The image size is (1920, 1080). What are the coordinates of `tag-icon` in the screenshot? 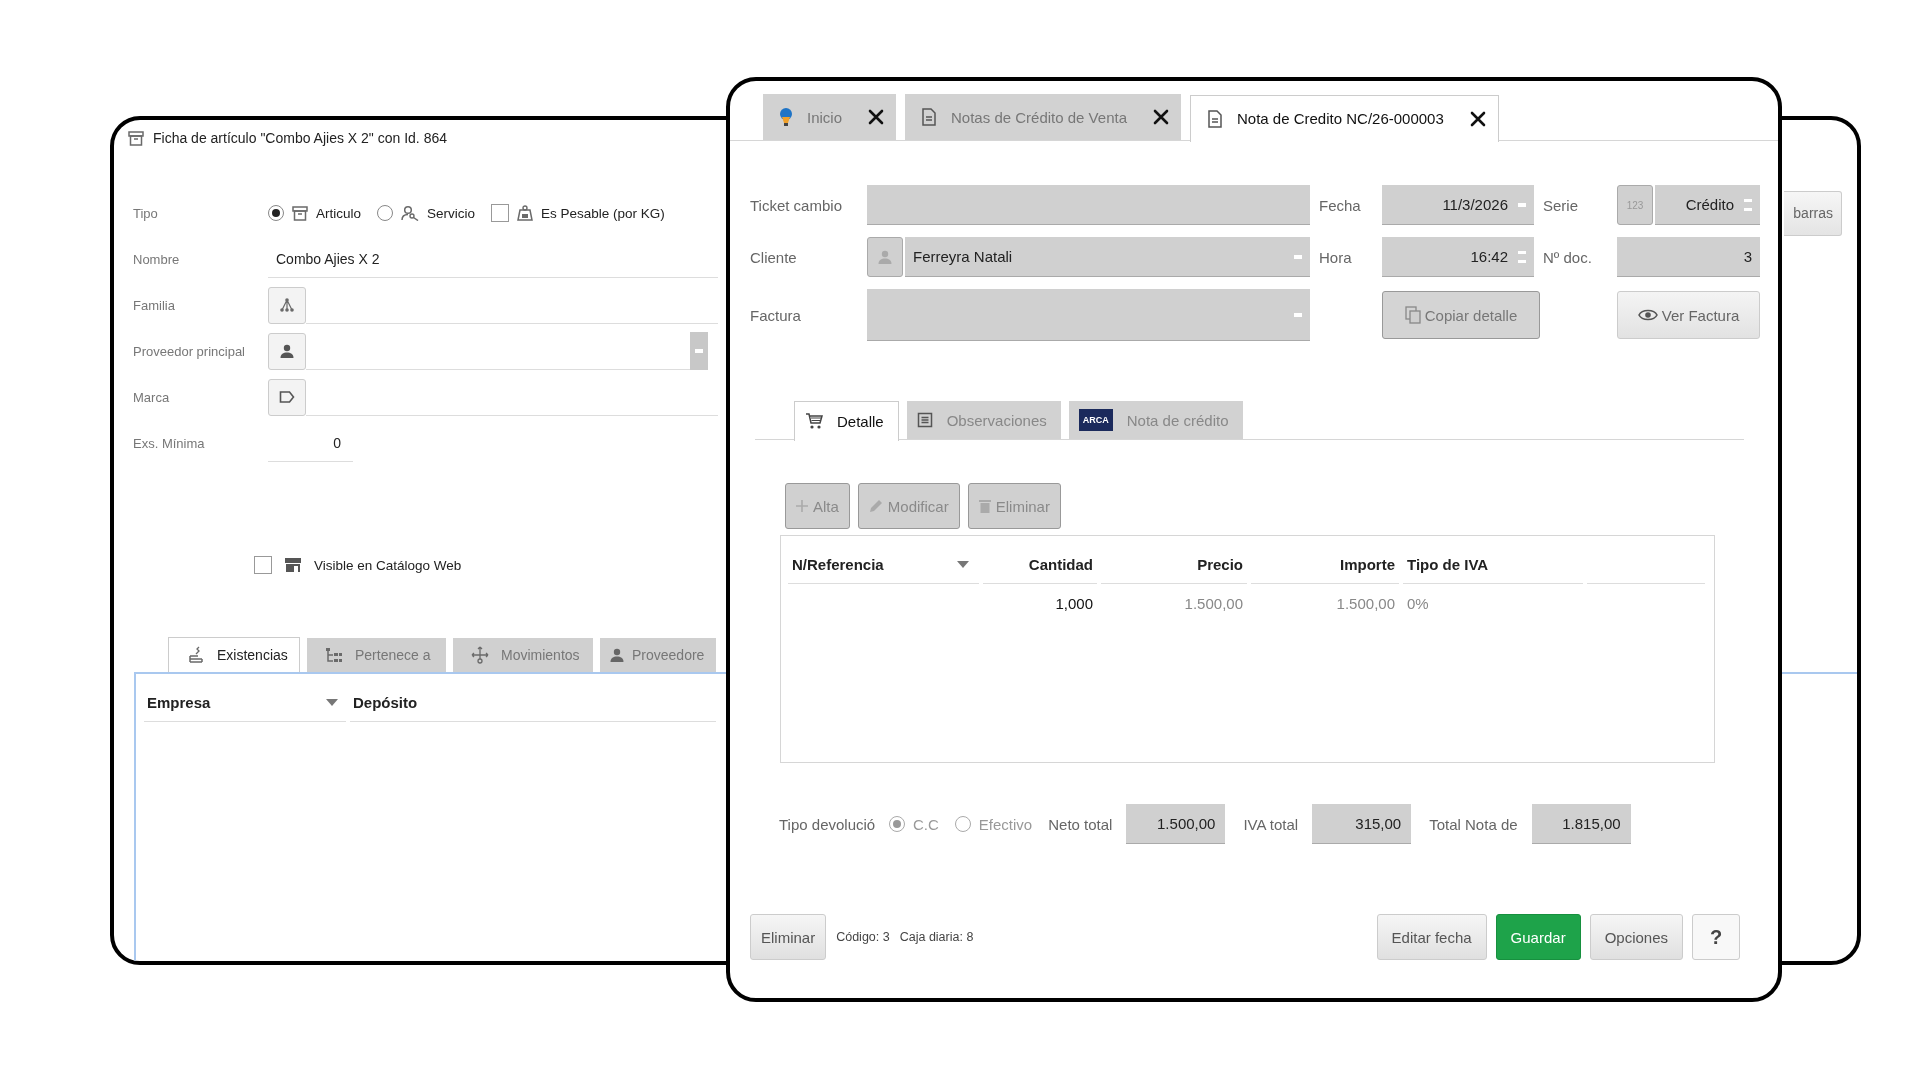 It's located at (287, 397).